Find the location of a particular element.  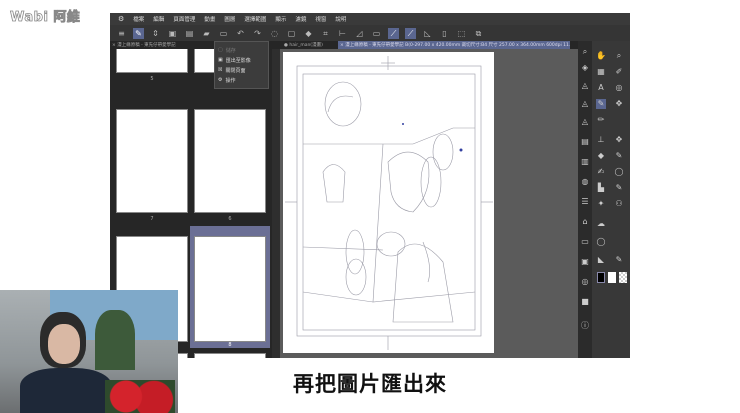

close-icon: ☒ is located at coordinates (220, 70).